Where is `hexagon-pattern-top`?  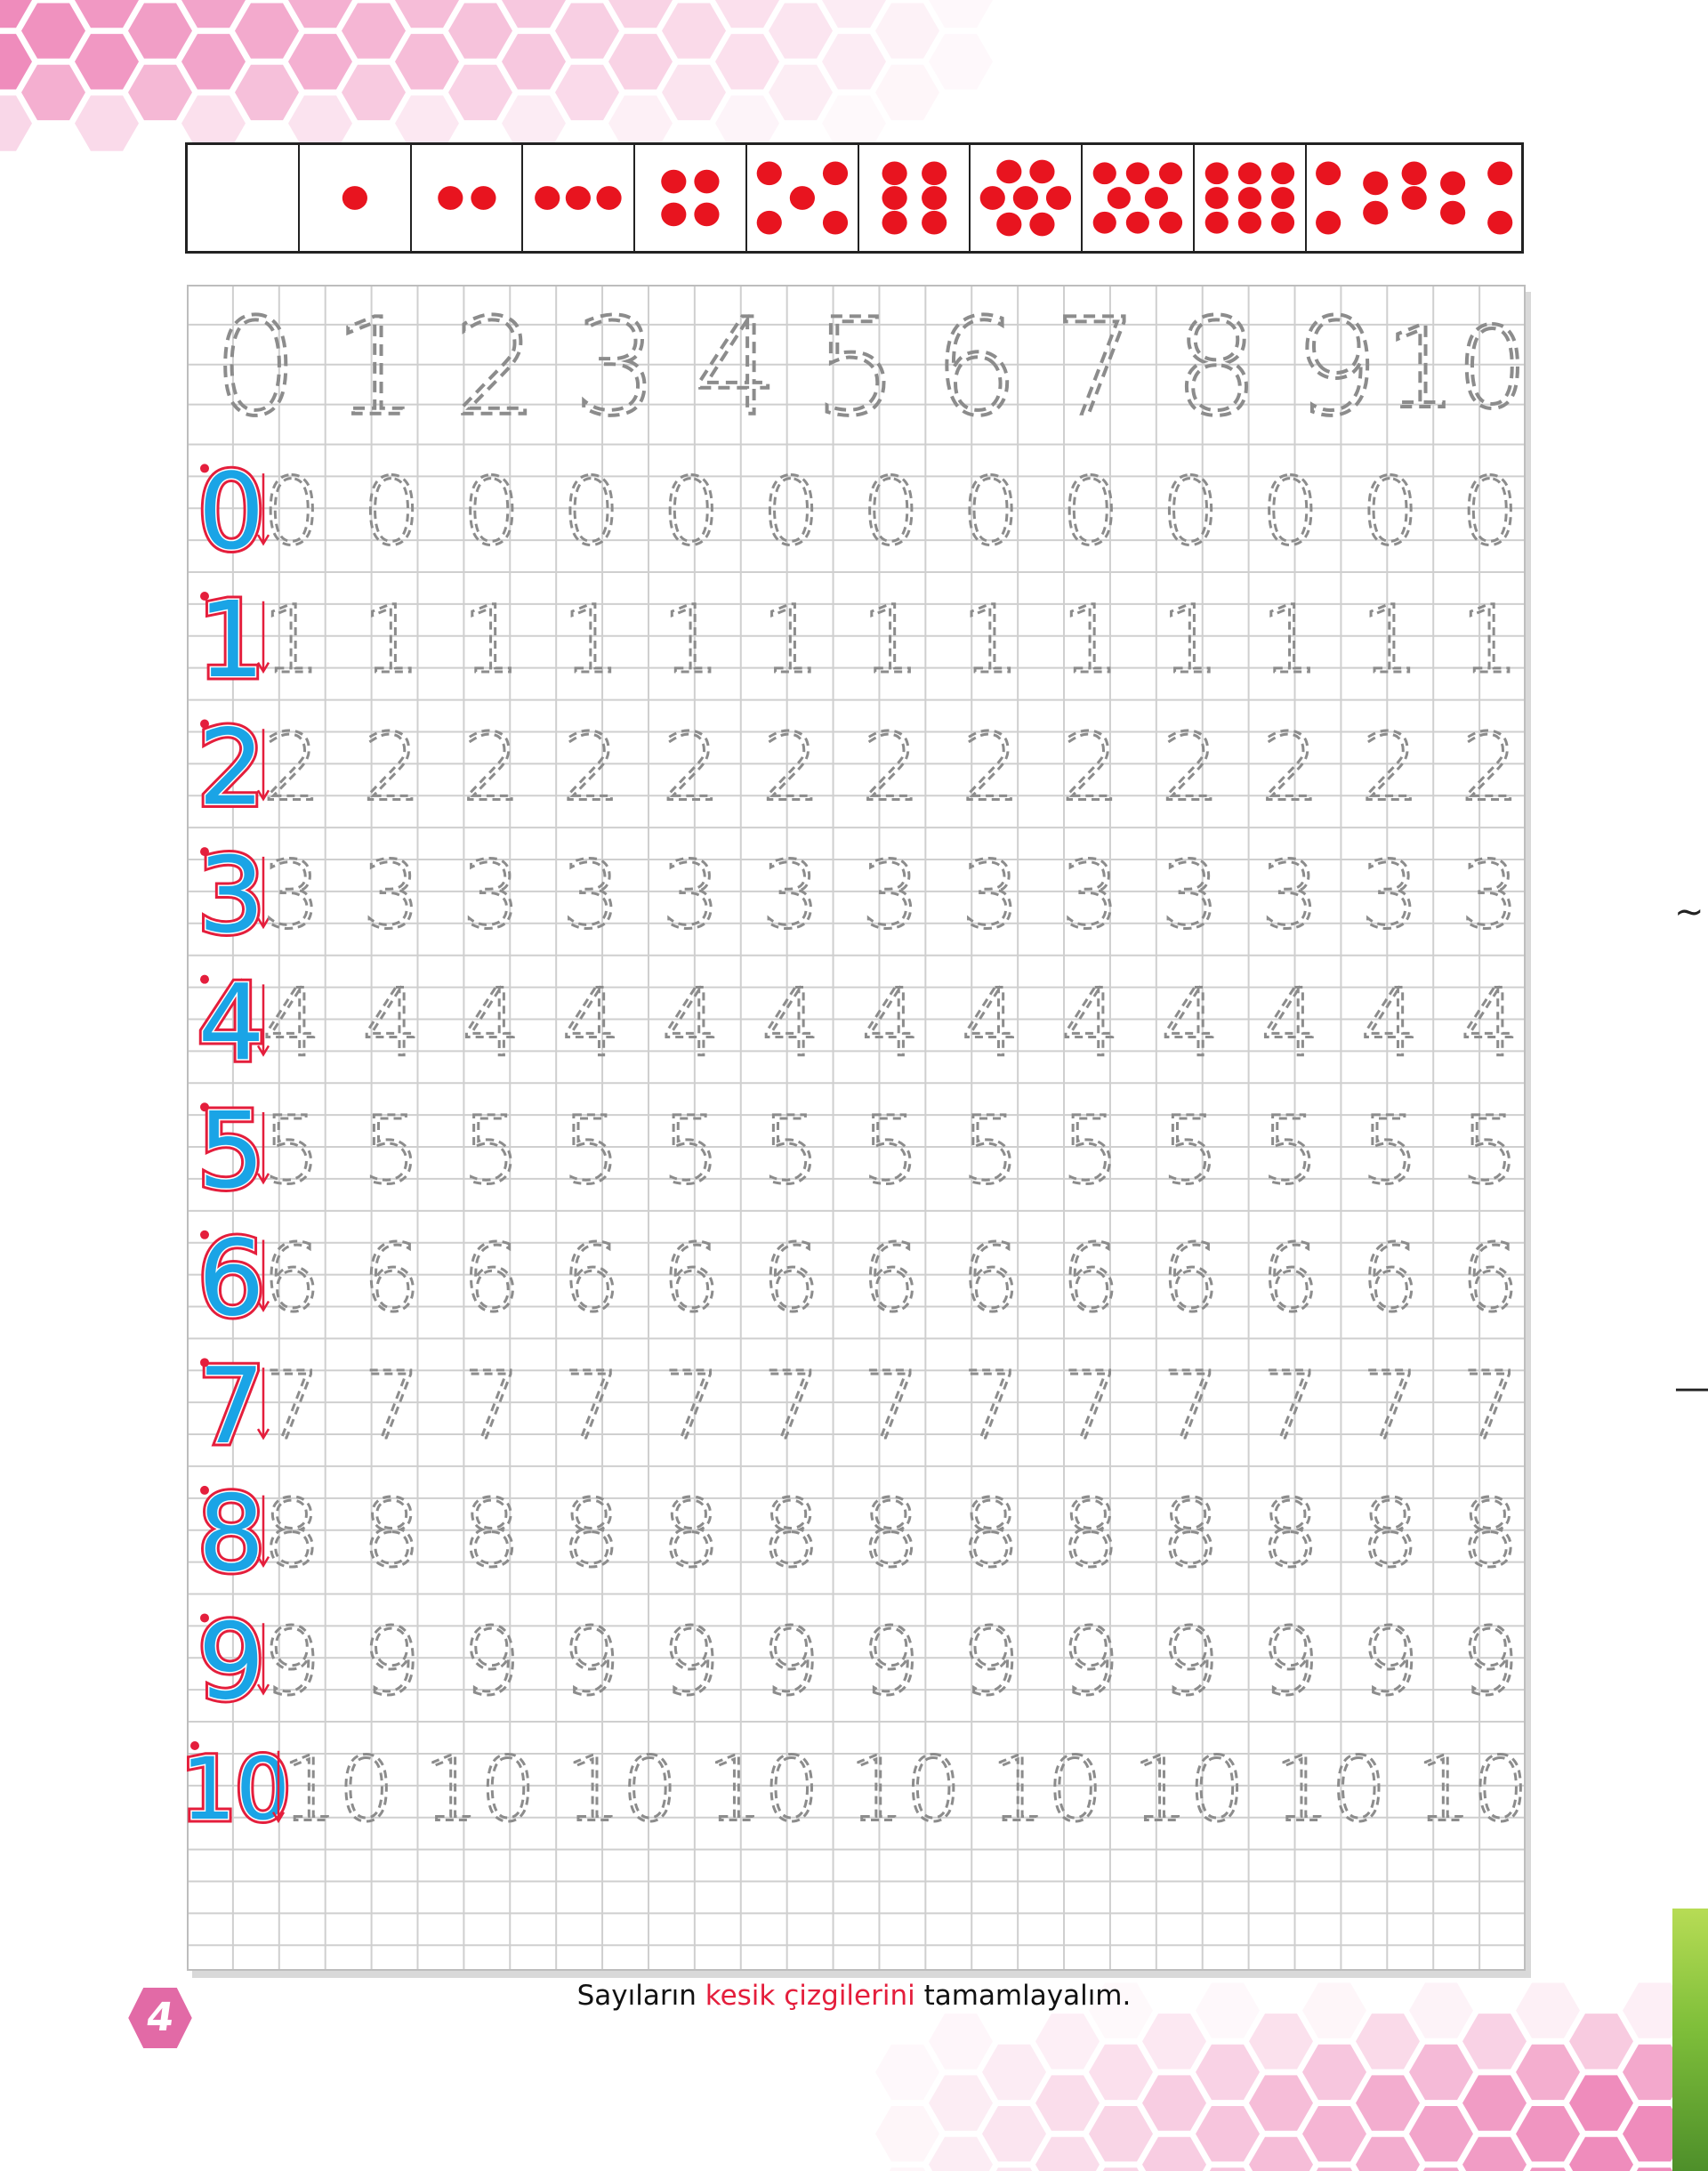
hexagon-pattern-top is located at coordinates (496, 75).